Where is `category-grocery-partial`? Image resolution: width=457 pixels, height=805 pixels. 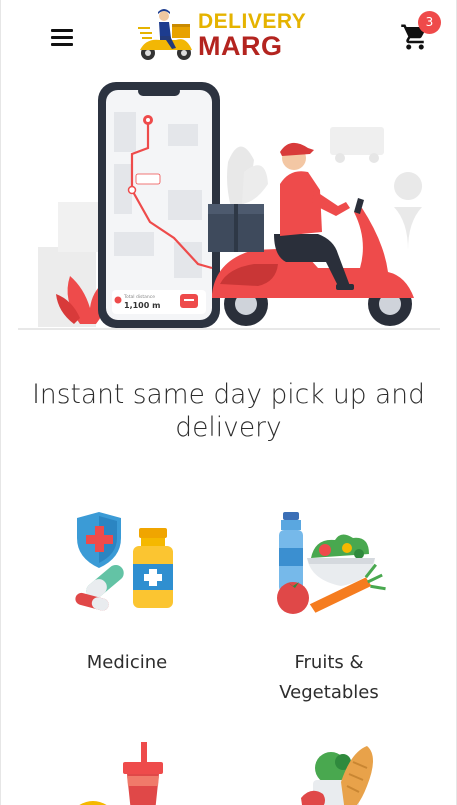 category-grocery-partial is located at coordinates (329, 773).